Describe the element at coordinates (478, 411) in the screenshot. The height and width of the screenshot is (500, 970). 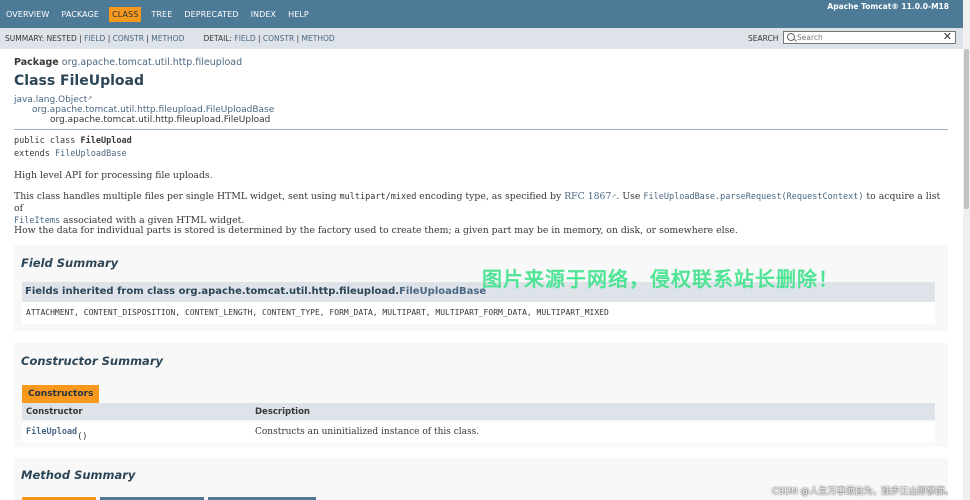
I see `constructor-table-header: Constructor Description` at that location.